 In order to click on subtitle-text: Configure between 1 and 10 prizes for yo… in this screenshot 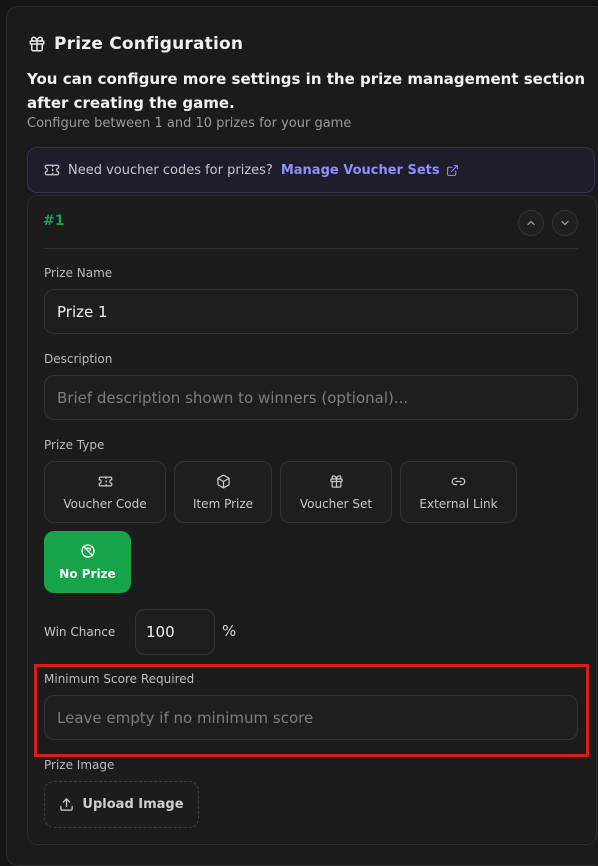, I will do `click(189, 123)`.